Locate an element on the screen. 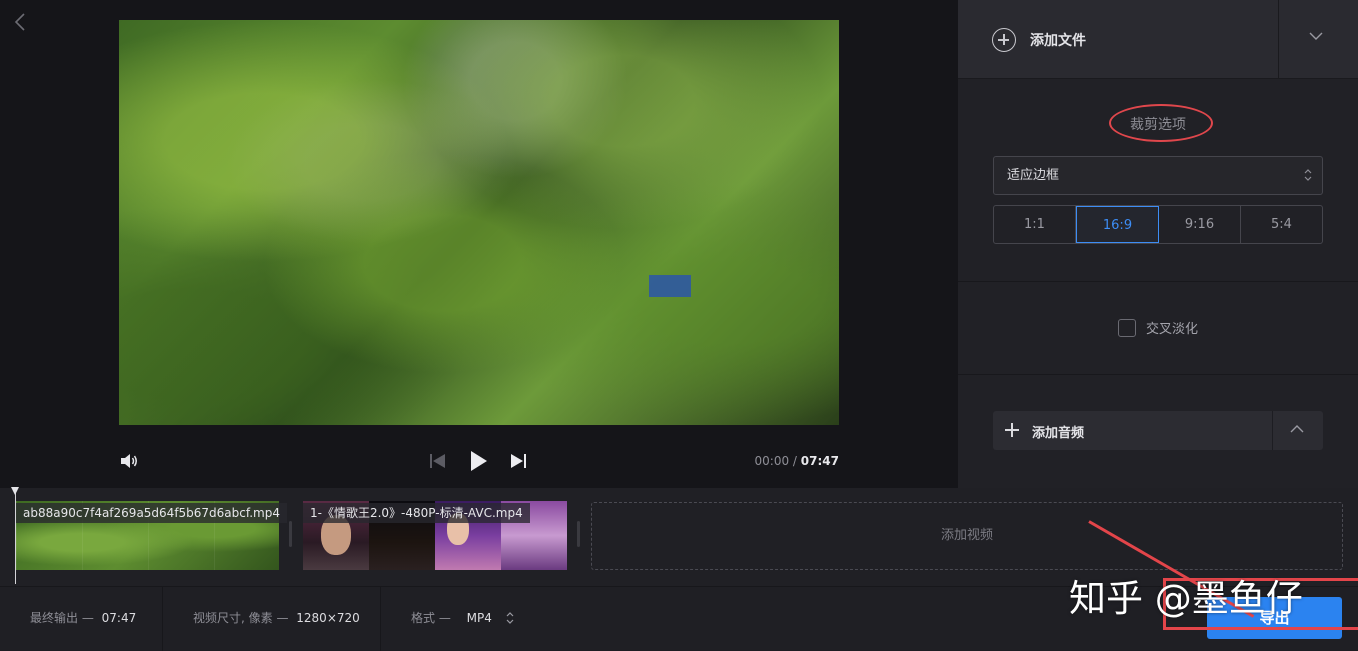  crossfade-label: 交叉淡化 is located at coordinates (1172, 329).